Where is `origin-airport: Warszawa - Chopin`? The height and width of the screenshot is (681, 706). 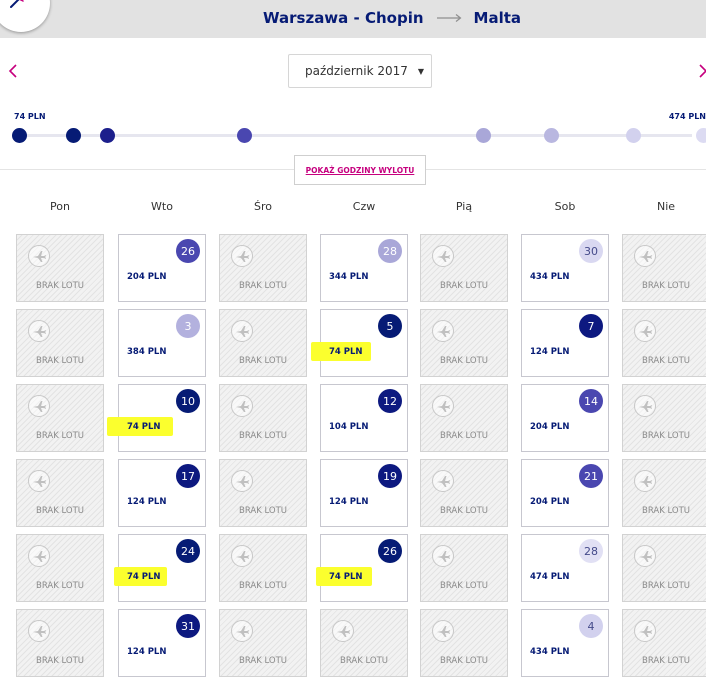 origin-airport: Warszawa - Chopin is located at coordinates (343, 18).